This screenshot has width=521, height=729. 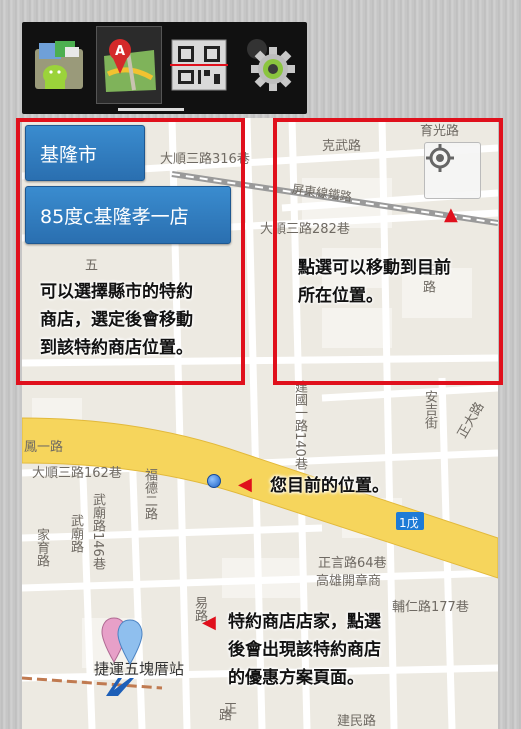 I want to click on map-label: 正言路64巷, so click(x=352, y=563).